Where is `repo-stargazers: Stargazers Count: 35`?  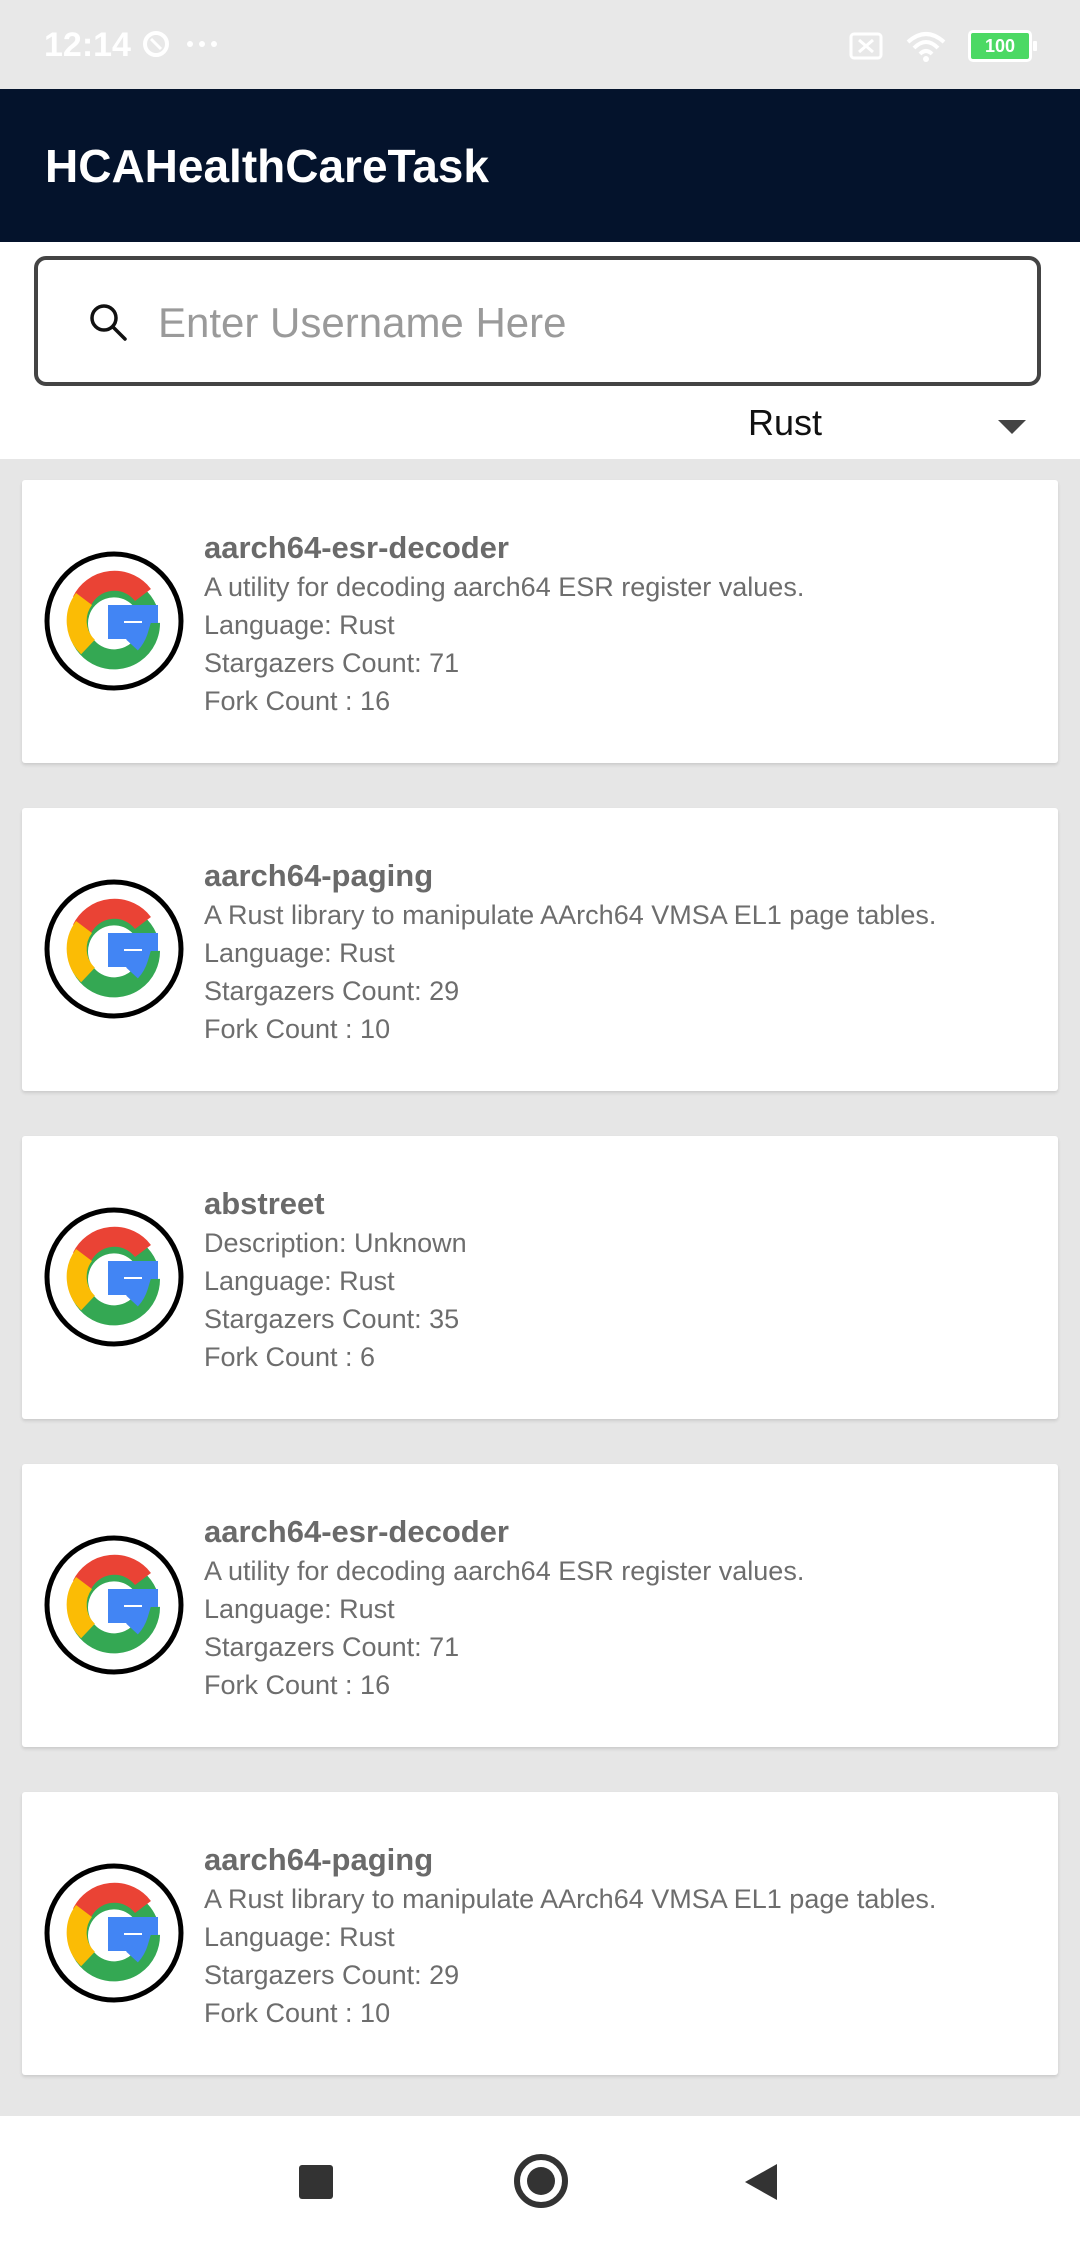 repo-stargazers: Stargazers Count: 35 is located at coordinates (332, 1319).